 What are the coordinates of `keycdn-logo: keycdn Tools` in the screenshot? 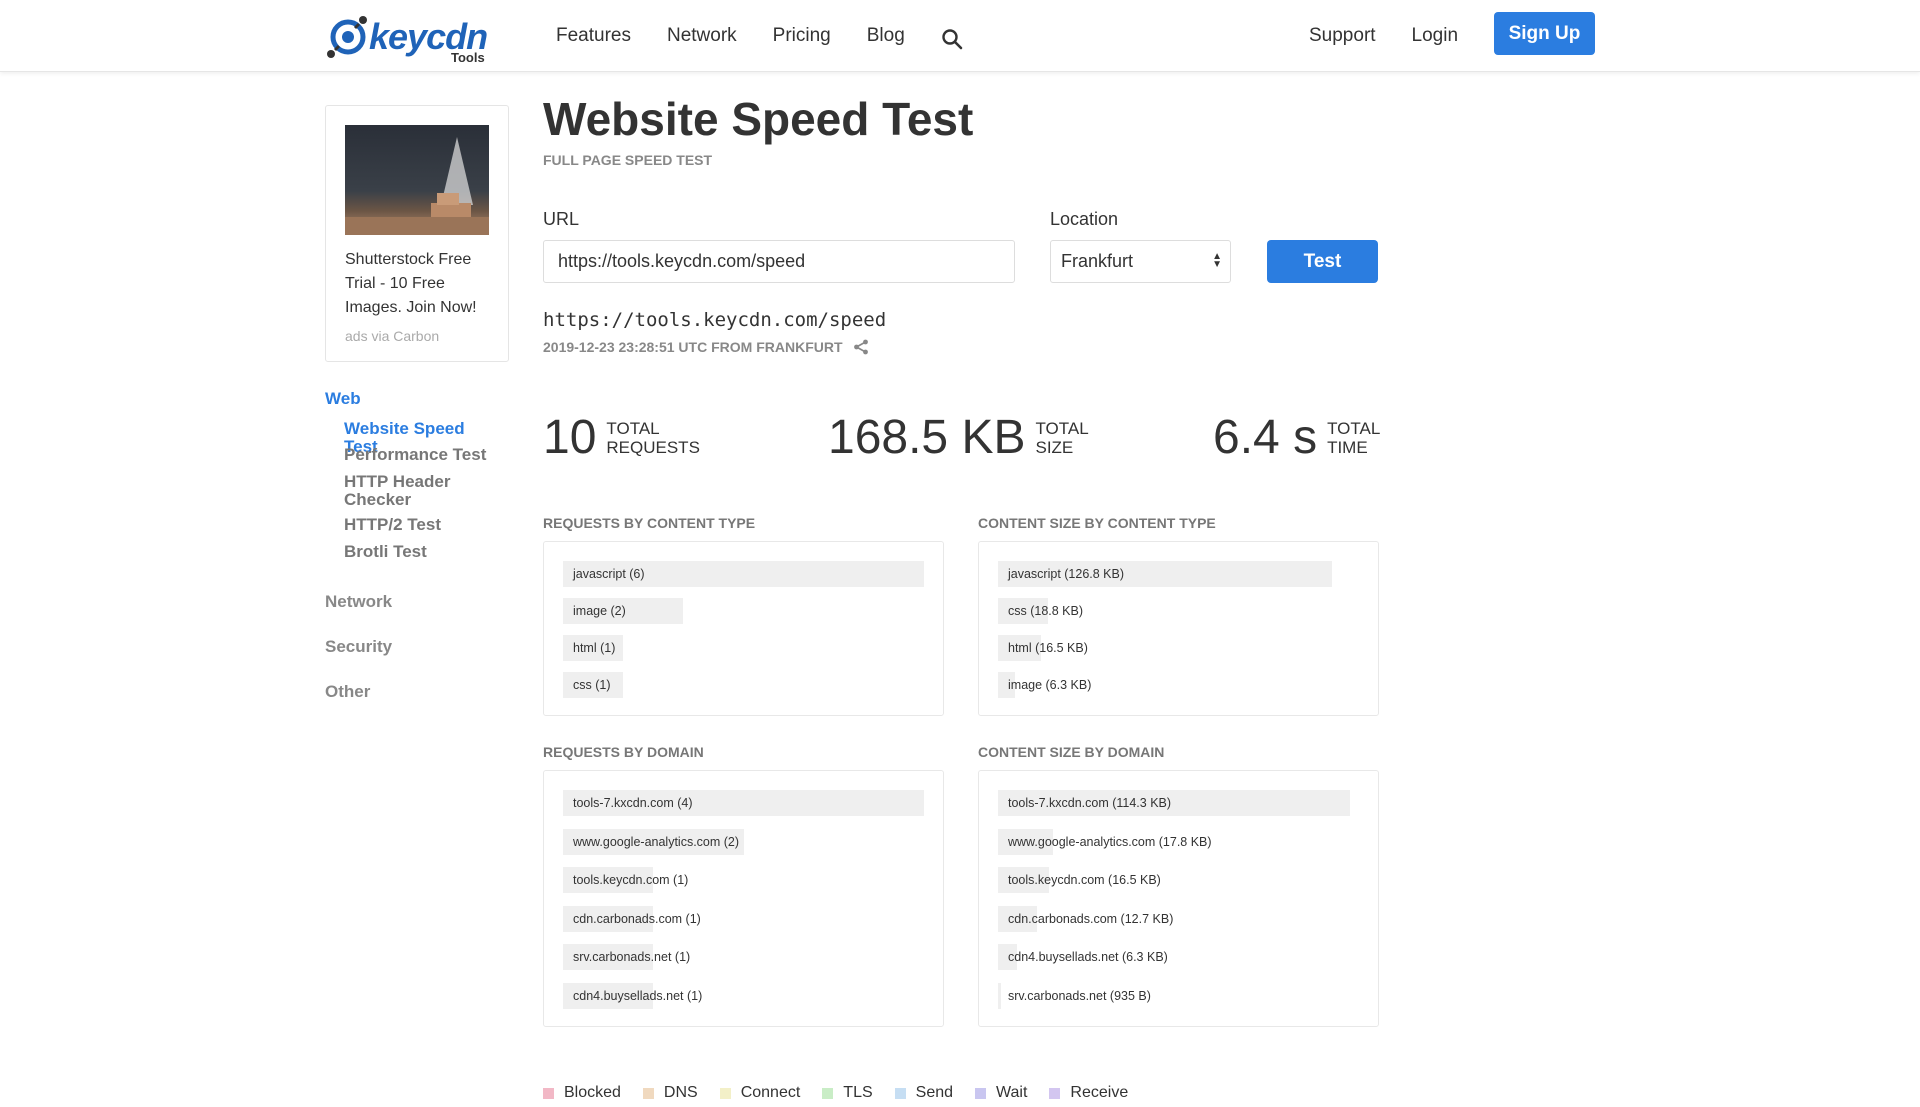 It's located at (407, 38).